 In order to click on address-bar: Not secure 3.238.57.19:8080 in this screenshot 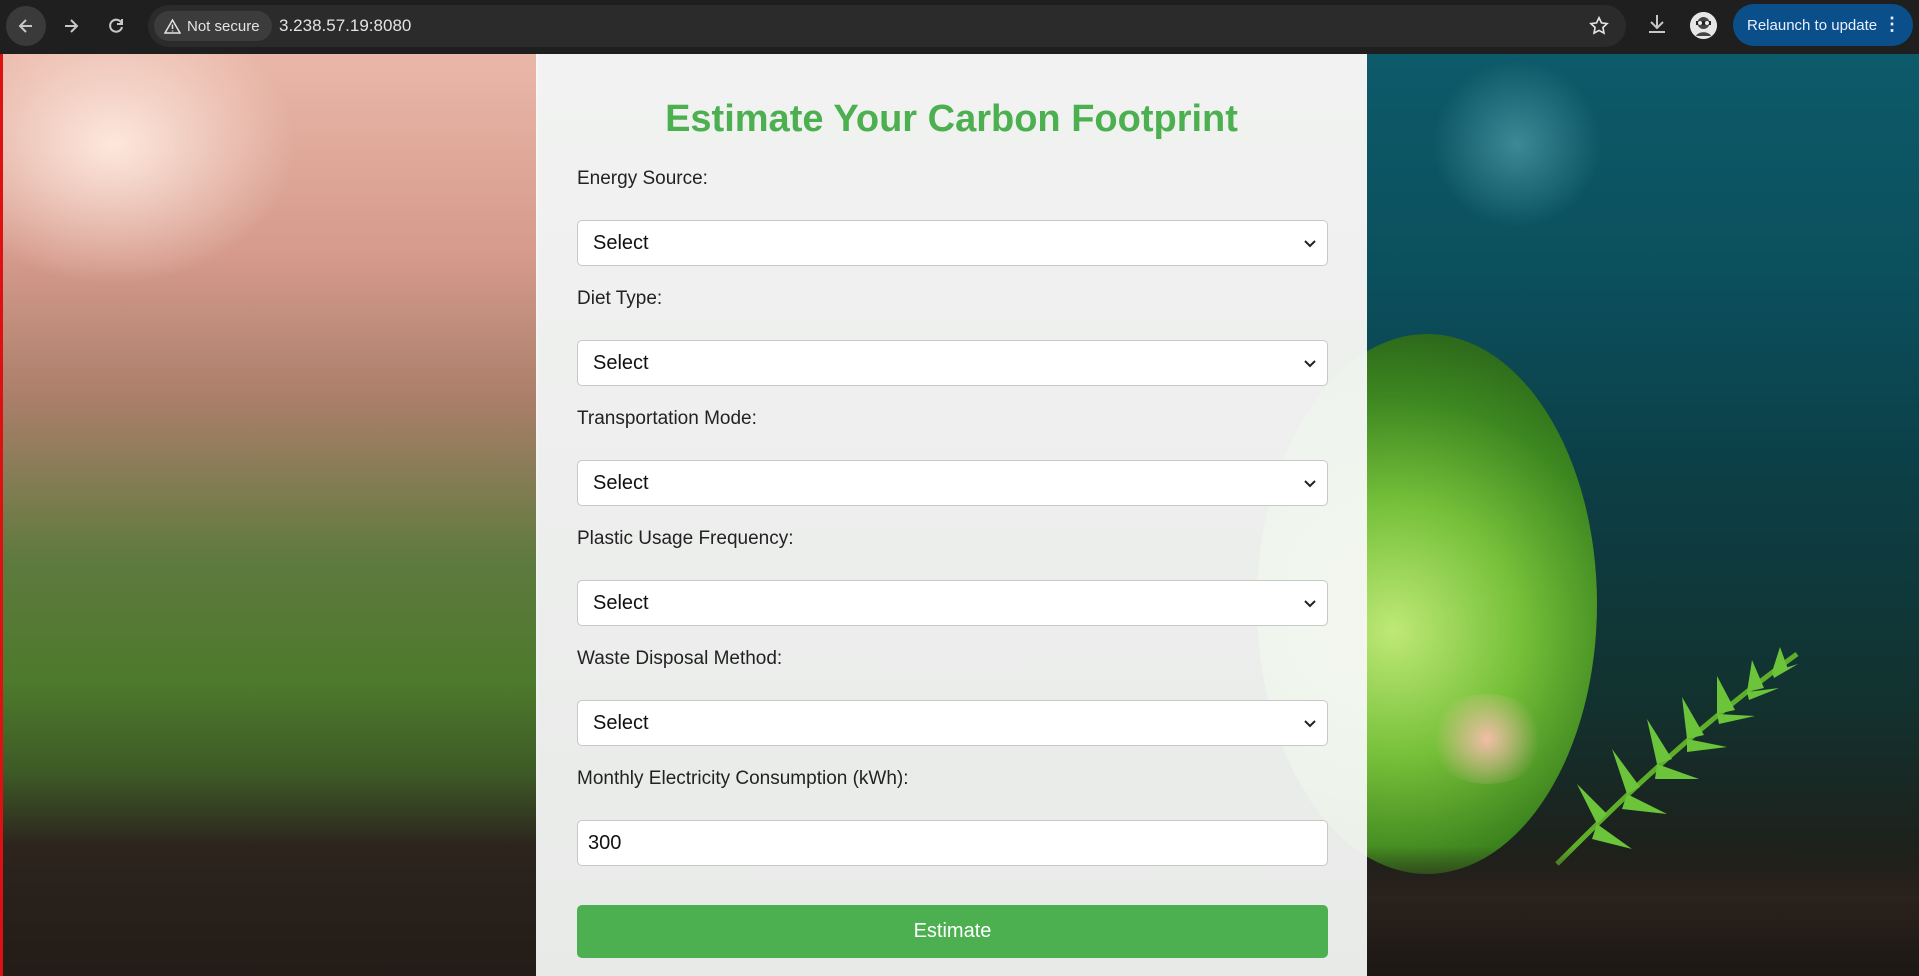, I will do `click(887, 26)`.